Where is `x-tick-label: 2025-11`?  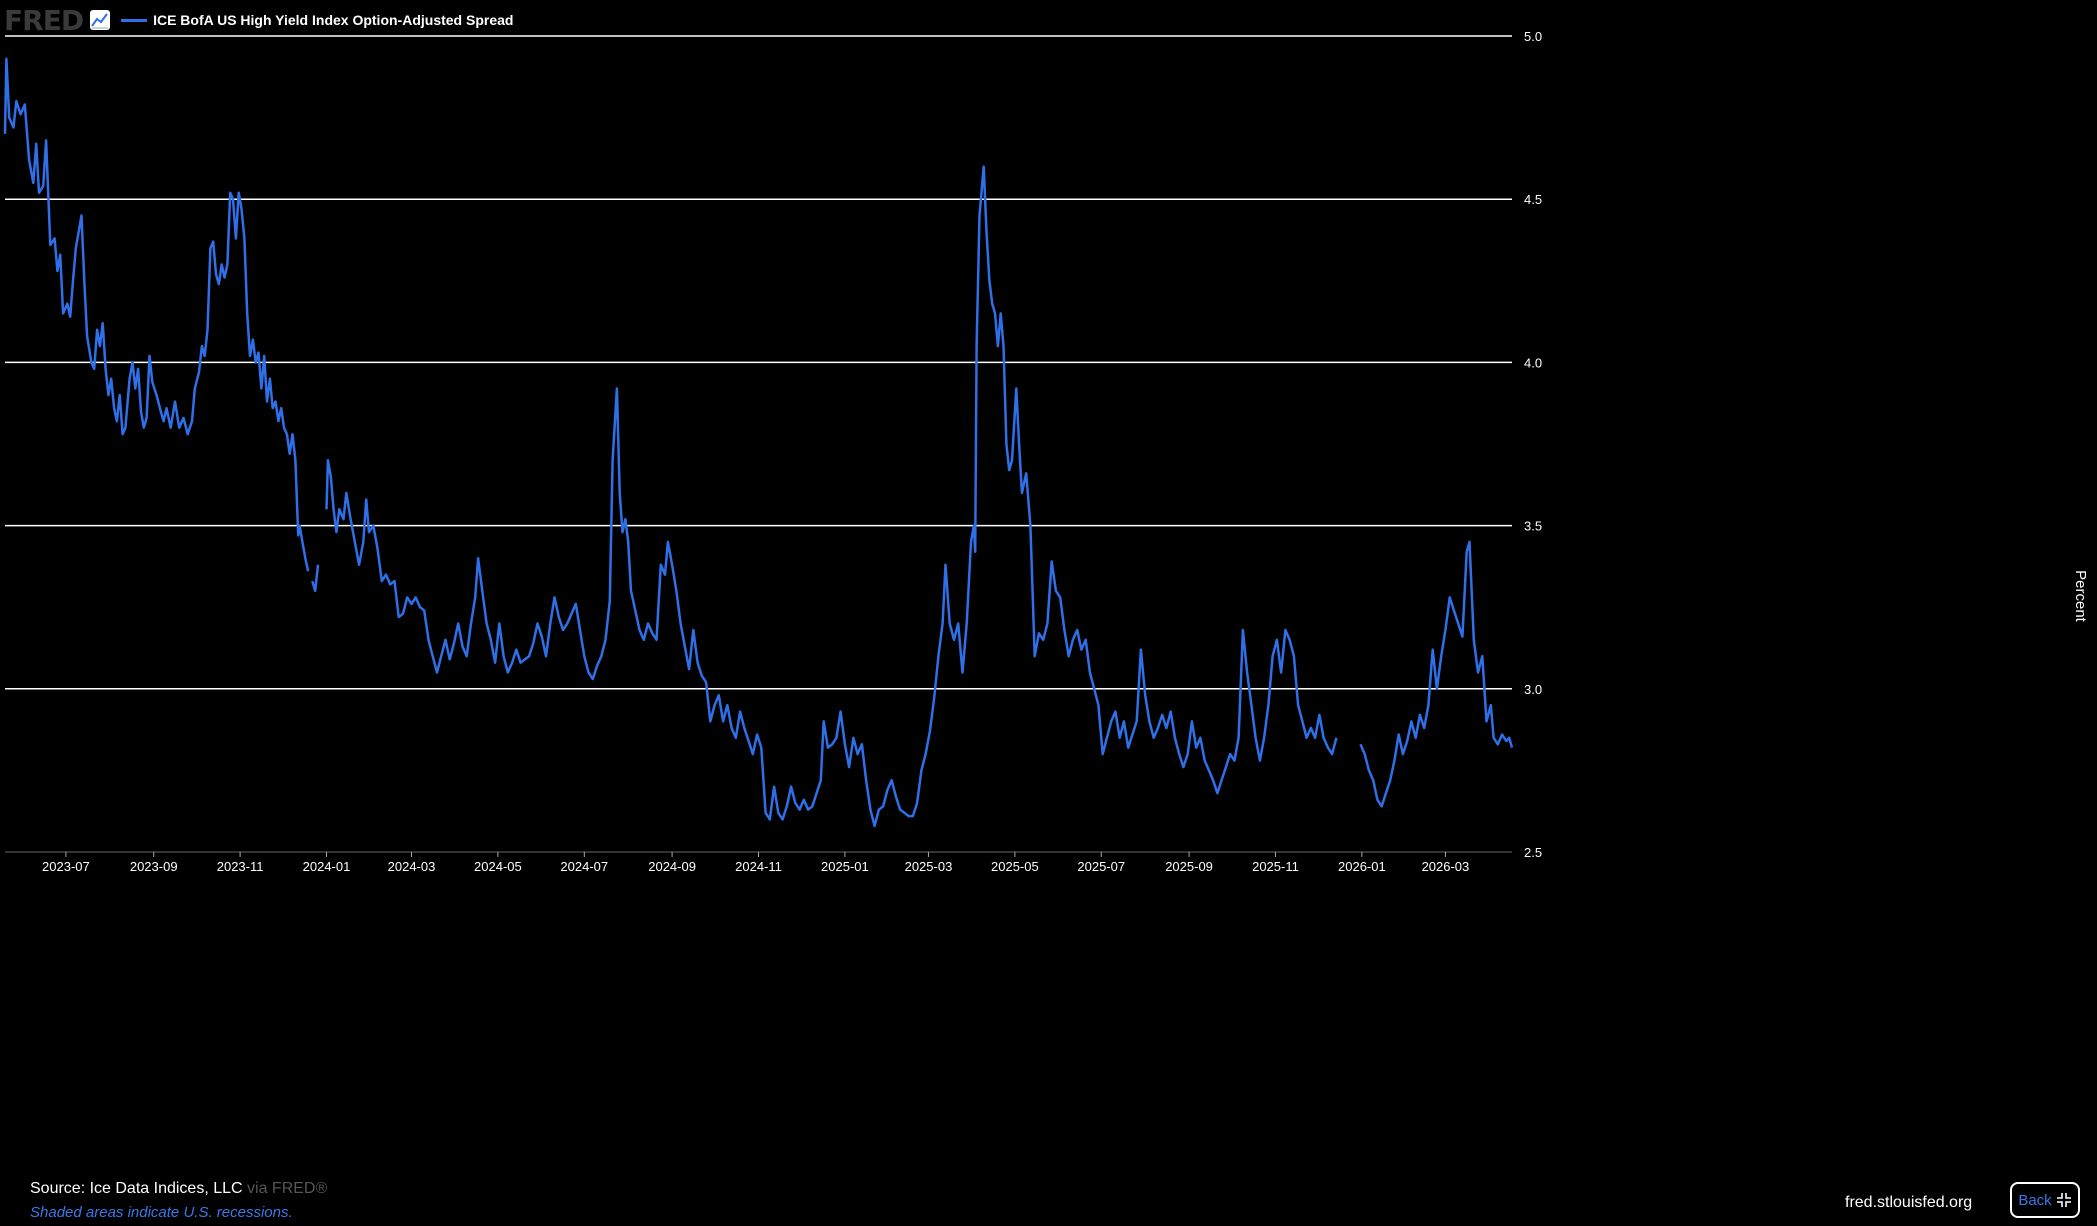 x-tick-label: 2025-11 is located at coordinates (1275, 866).